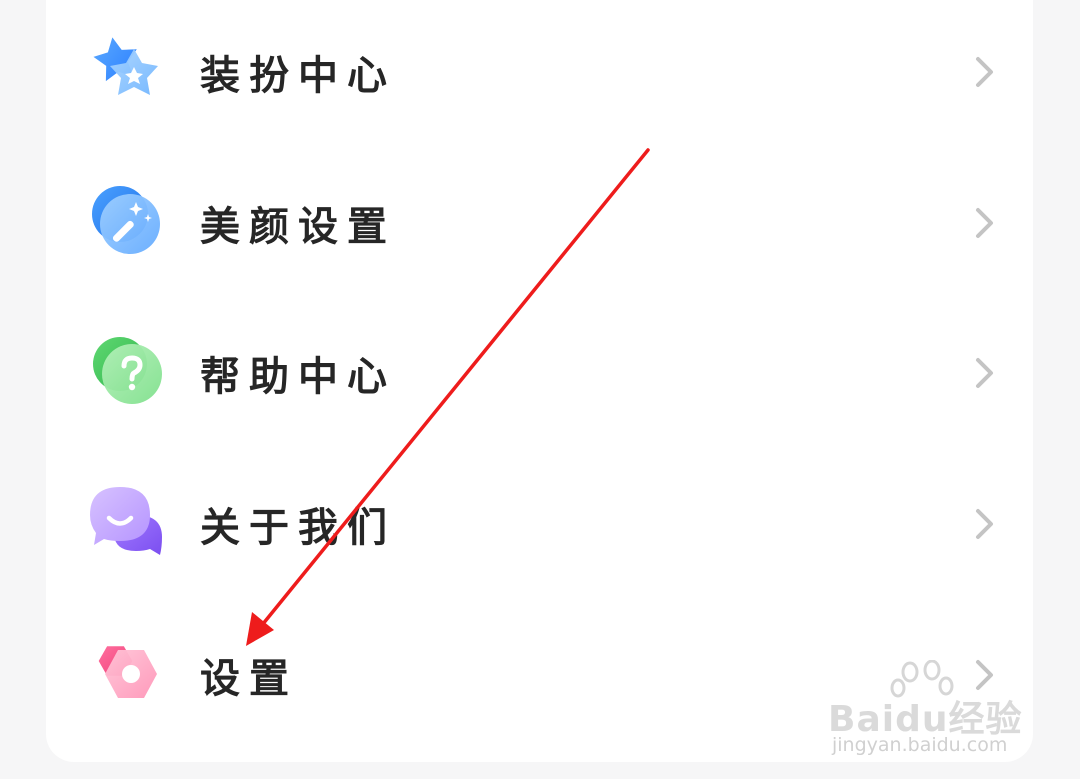  Describe the element at coordinates (298, 226) in the screenshot. I see `menu-item-label: 美颜设置` at that location.